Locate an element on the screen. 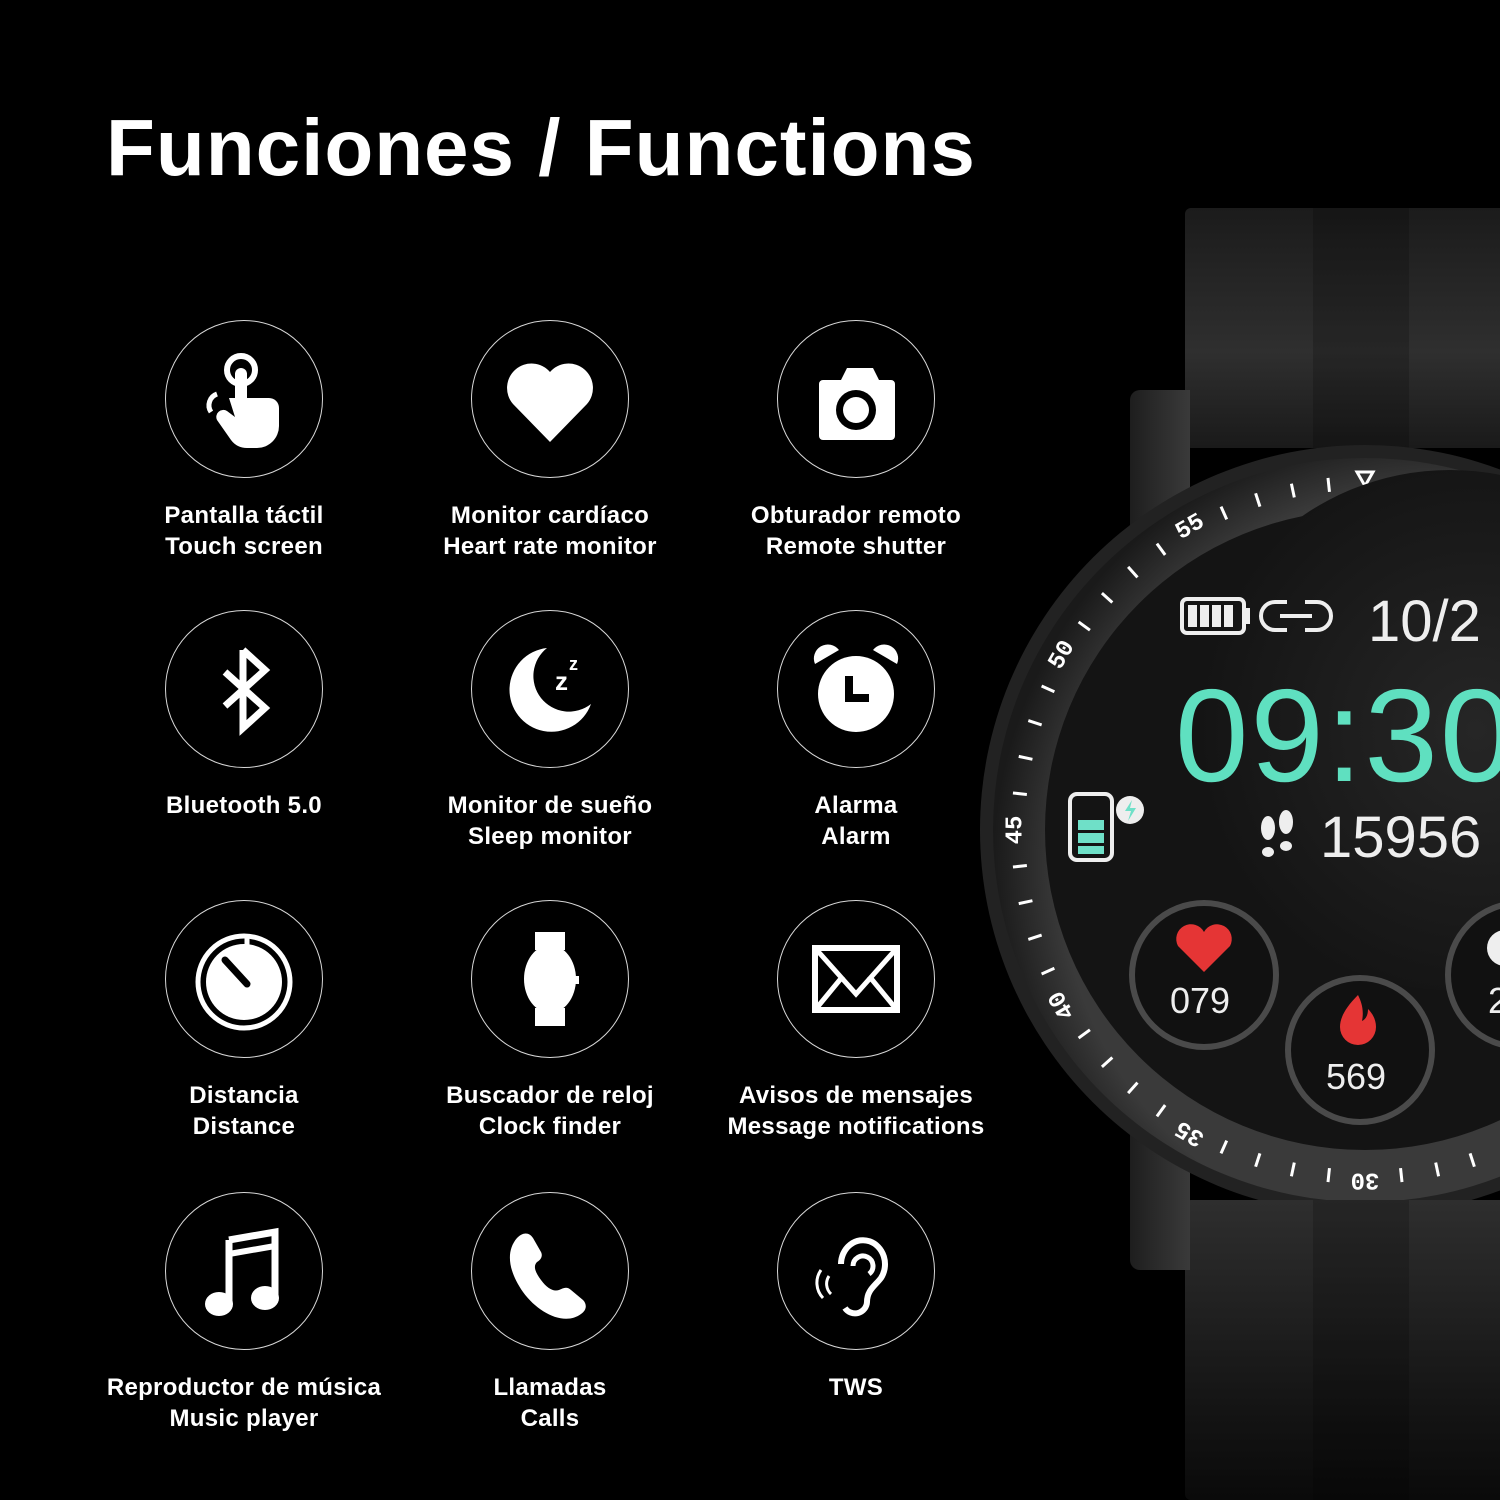 The image size is (1500, 1500). feature-label-en: Music player is located at coordinates (244, 1418).